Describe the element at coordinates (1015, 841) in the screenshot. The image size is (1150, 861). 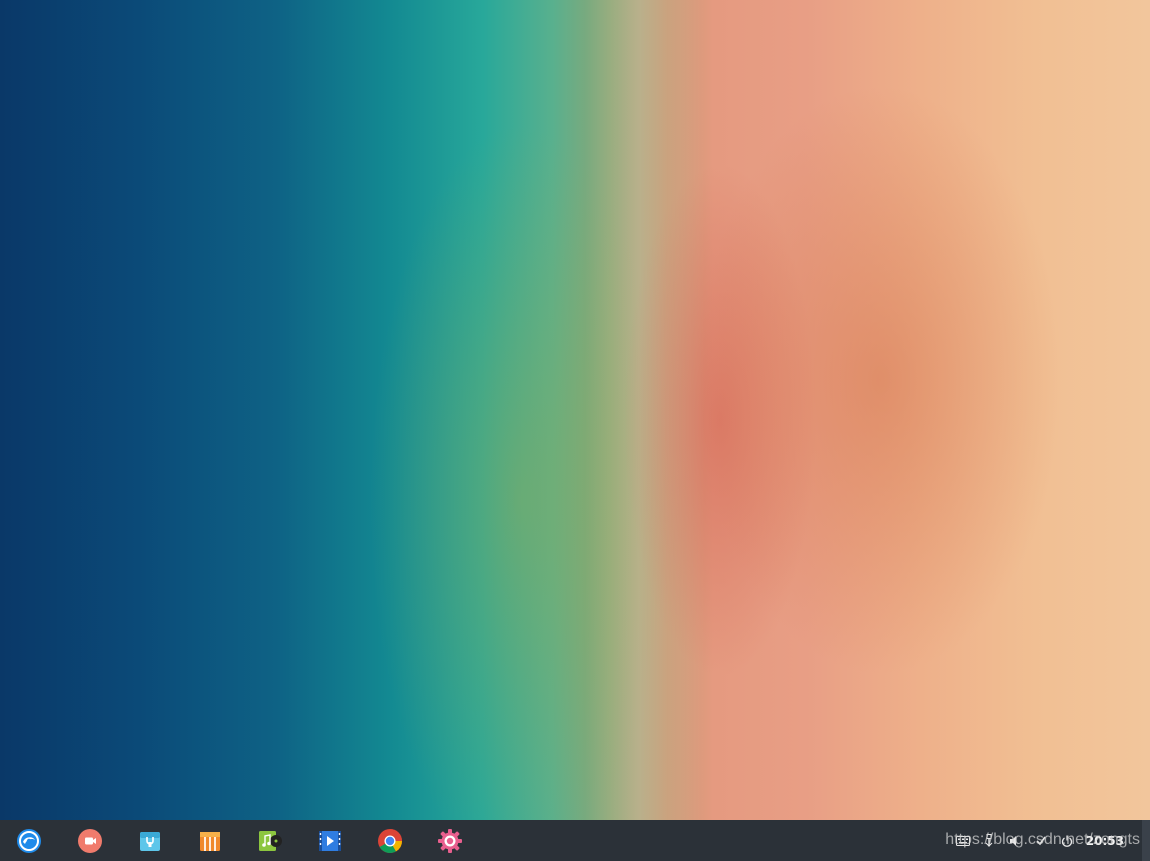
I see `volume-icon` at that location.